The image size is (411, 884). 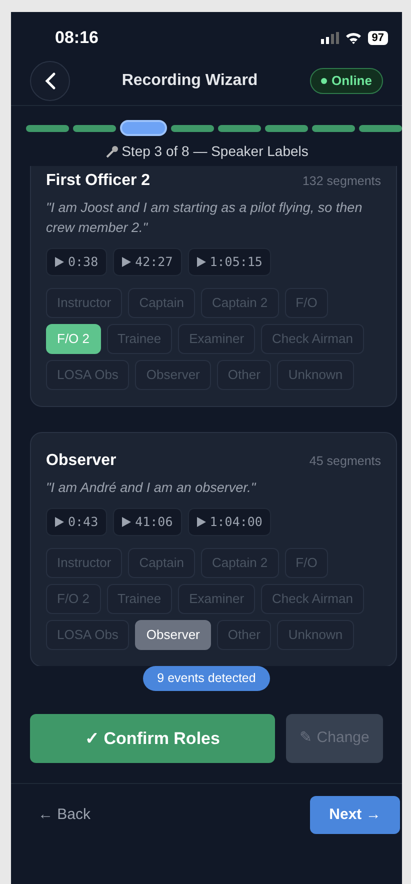 What do you see at coordinates (147, 522) in the screenshot?
I see `play-clip-button: 41:06` at bounding box center [147, 522].